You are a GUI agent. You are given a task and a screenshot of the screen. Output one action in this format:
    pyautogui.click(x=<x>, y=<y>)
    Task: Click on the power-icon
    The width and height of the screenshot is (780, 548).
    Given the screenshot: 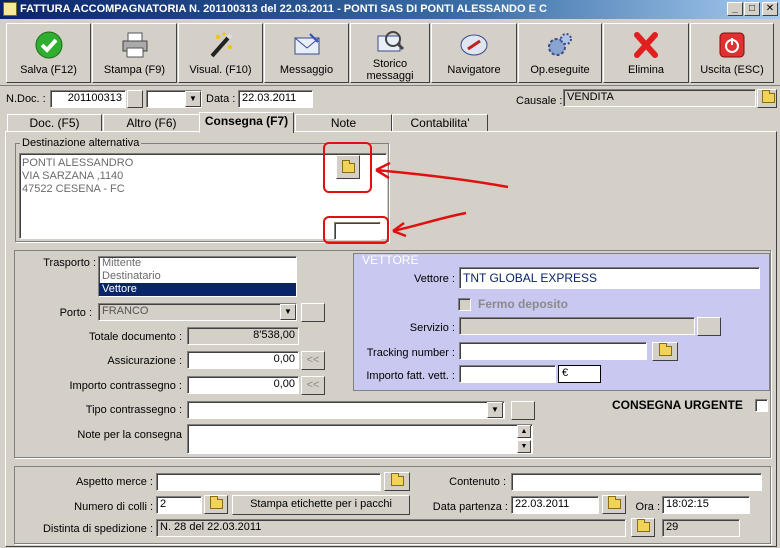 What is the action you would take?
    pyautogui.click(x=732, y=45)
    